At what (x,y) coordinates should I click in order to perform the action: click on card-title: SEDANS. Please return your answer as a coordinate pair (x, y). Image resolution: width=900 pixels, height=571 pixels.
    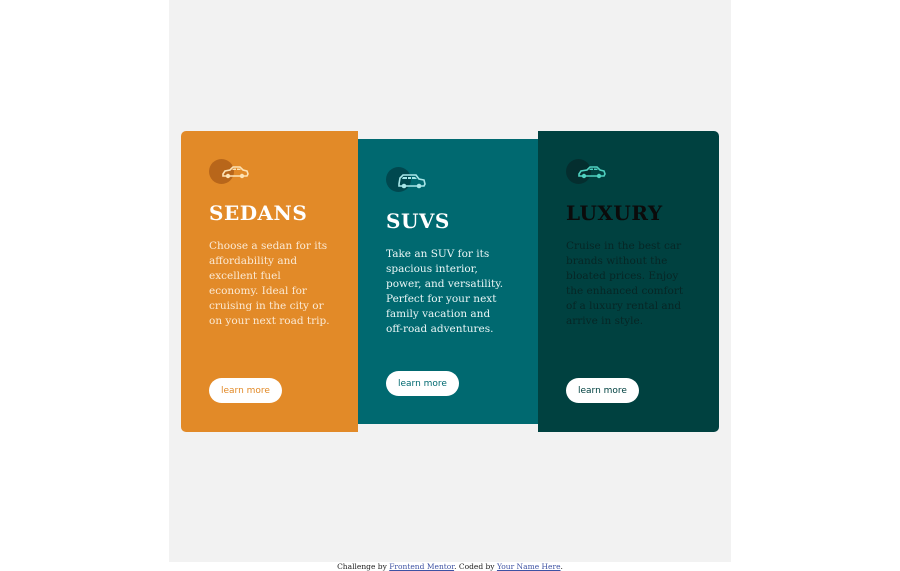
    Looking at the image, I should click on (258, 213).